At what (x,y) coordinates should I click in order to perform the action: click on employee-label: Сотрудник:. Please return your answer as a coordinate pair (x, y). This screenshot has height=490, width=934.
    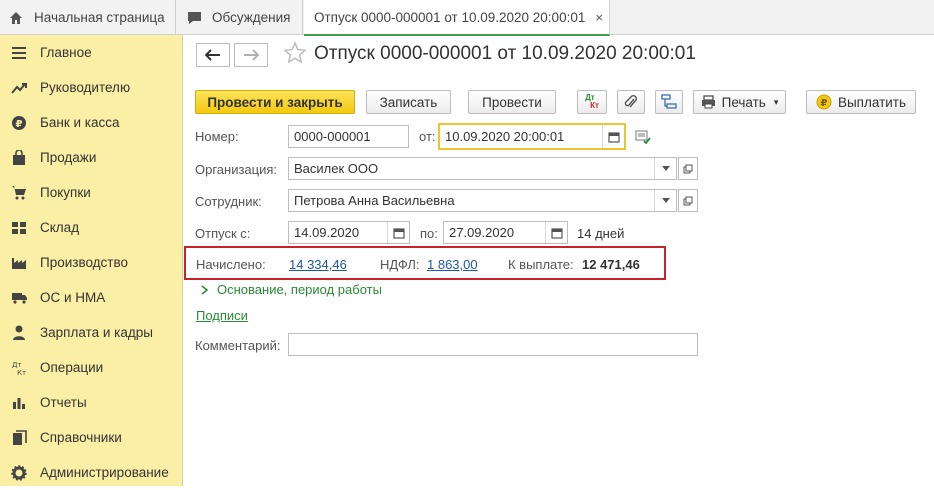
    Looking at the image, I should click on (228, 201).